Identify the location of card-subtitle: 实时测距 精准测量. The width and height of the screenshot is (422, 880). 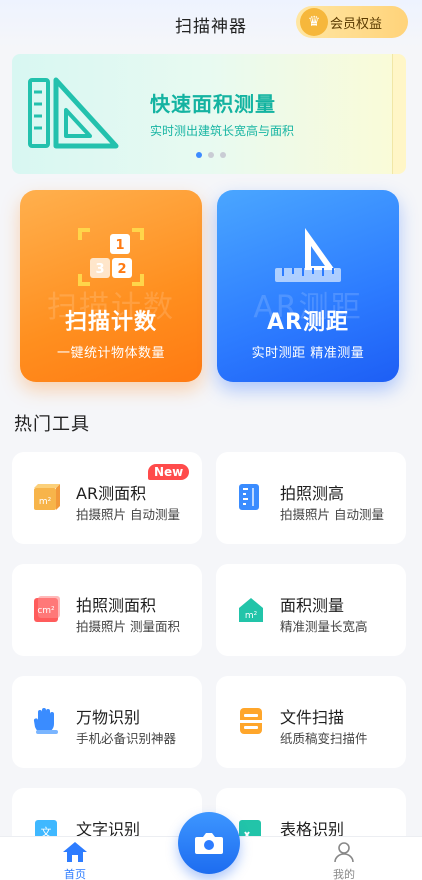
(308, 353).